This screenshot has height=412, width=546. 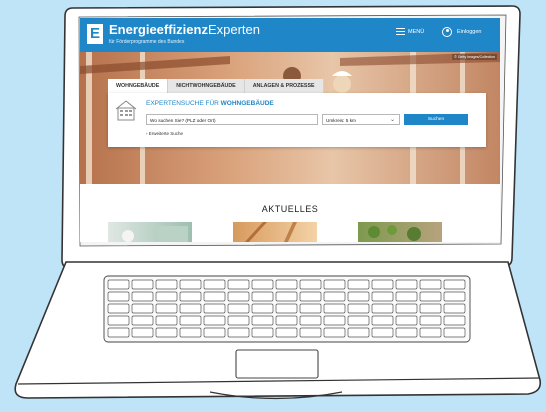 What do you see at coordinates (138, 86) in the screenshot?
I see `tab-wohngebaeude: WOHNGEBÄUDE` at bounding box center [138, 86].